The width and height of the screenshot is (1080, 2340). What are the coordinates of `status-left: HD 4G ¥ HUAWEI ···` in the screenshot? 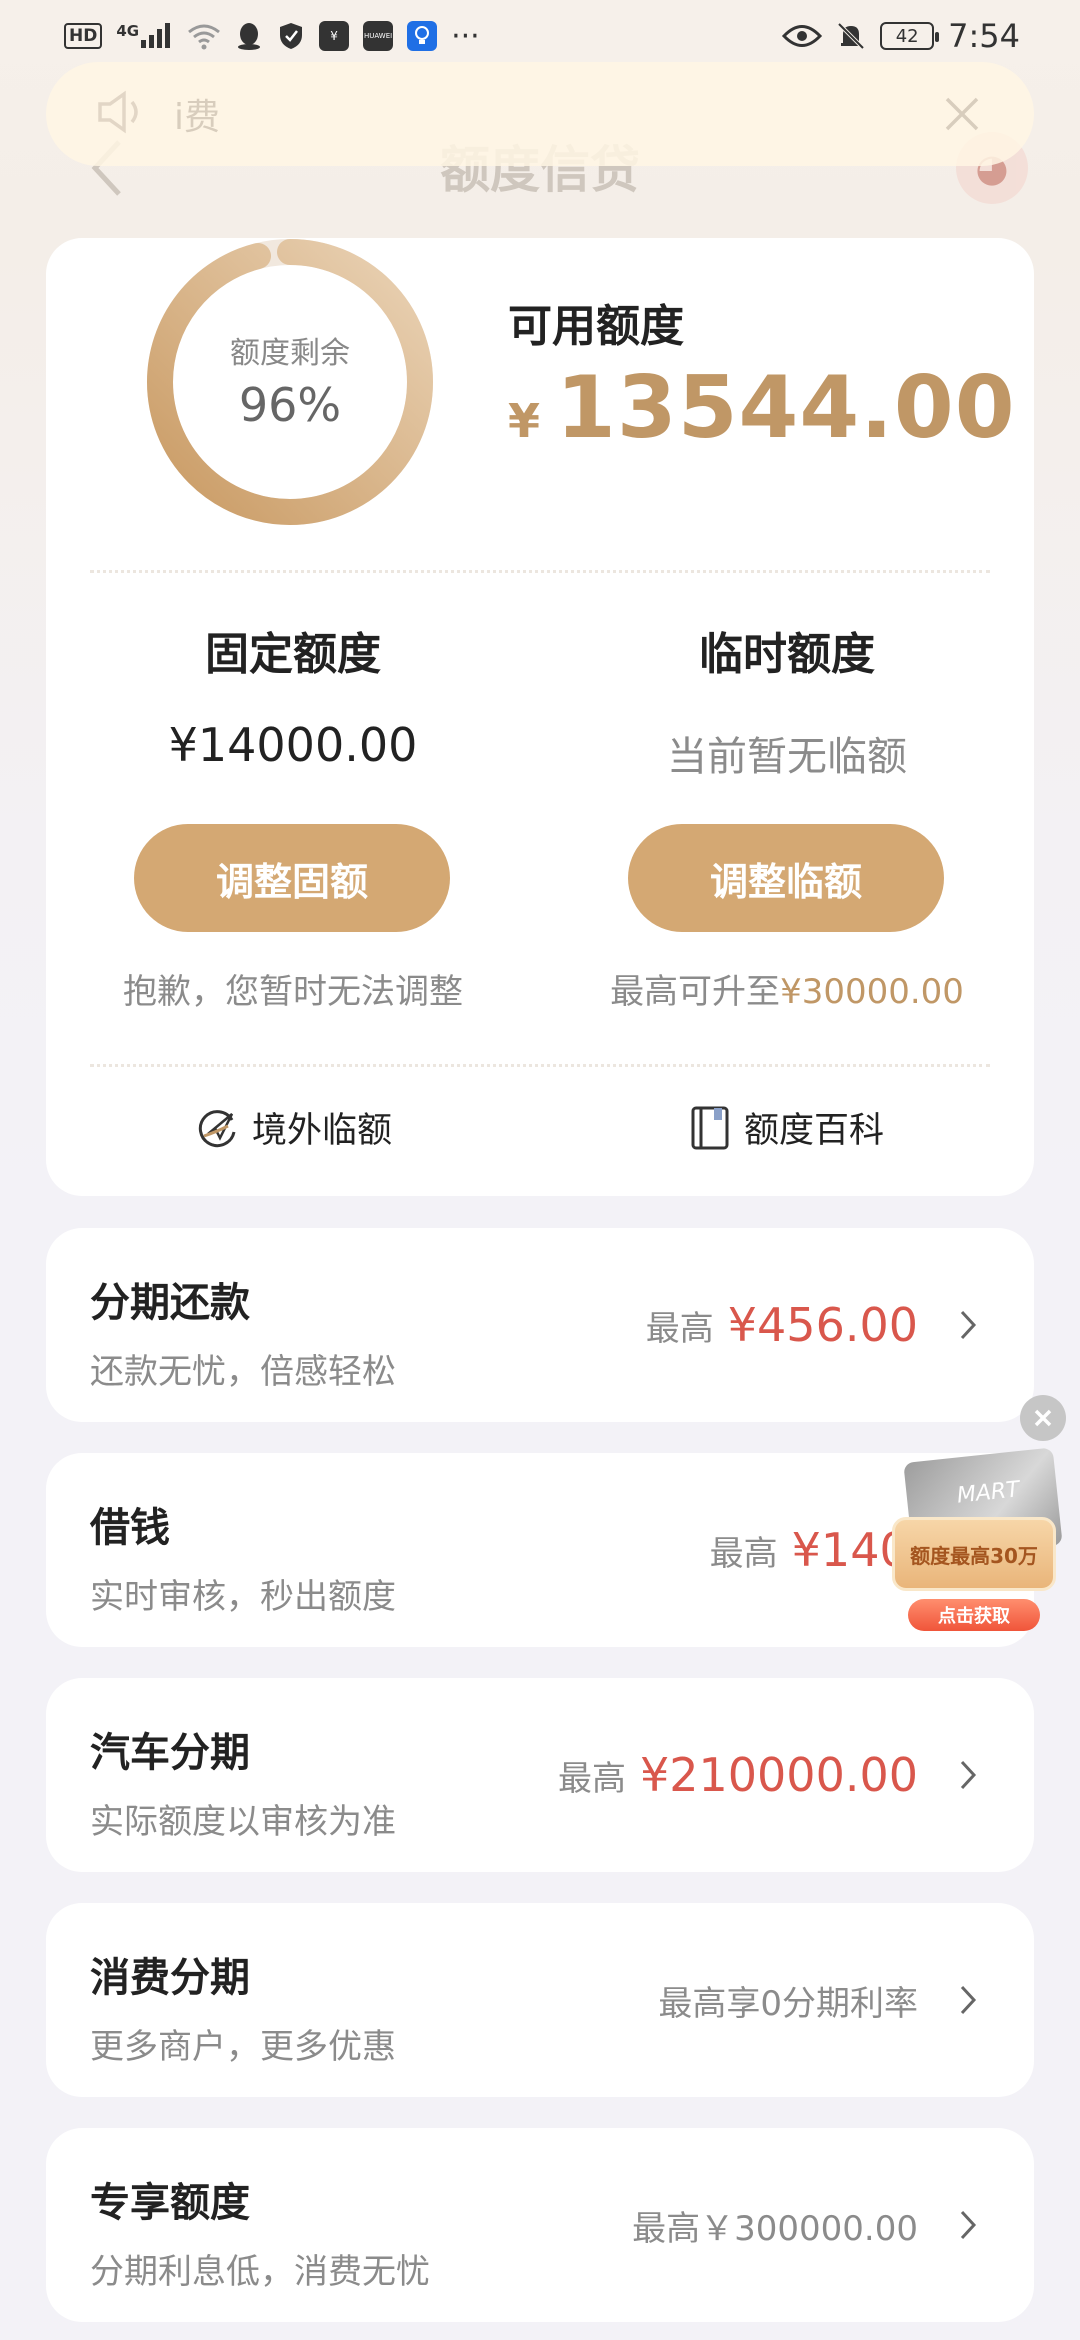 It's located at (272, 36).